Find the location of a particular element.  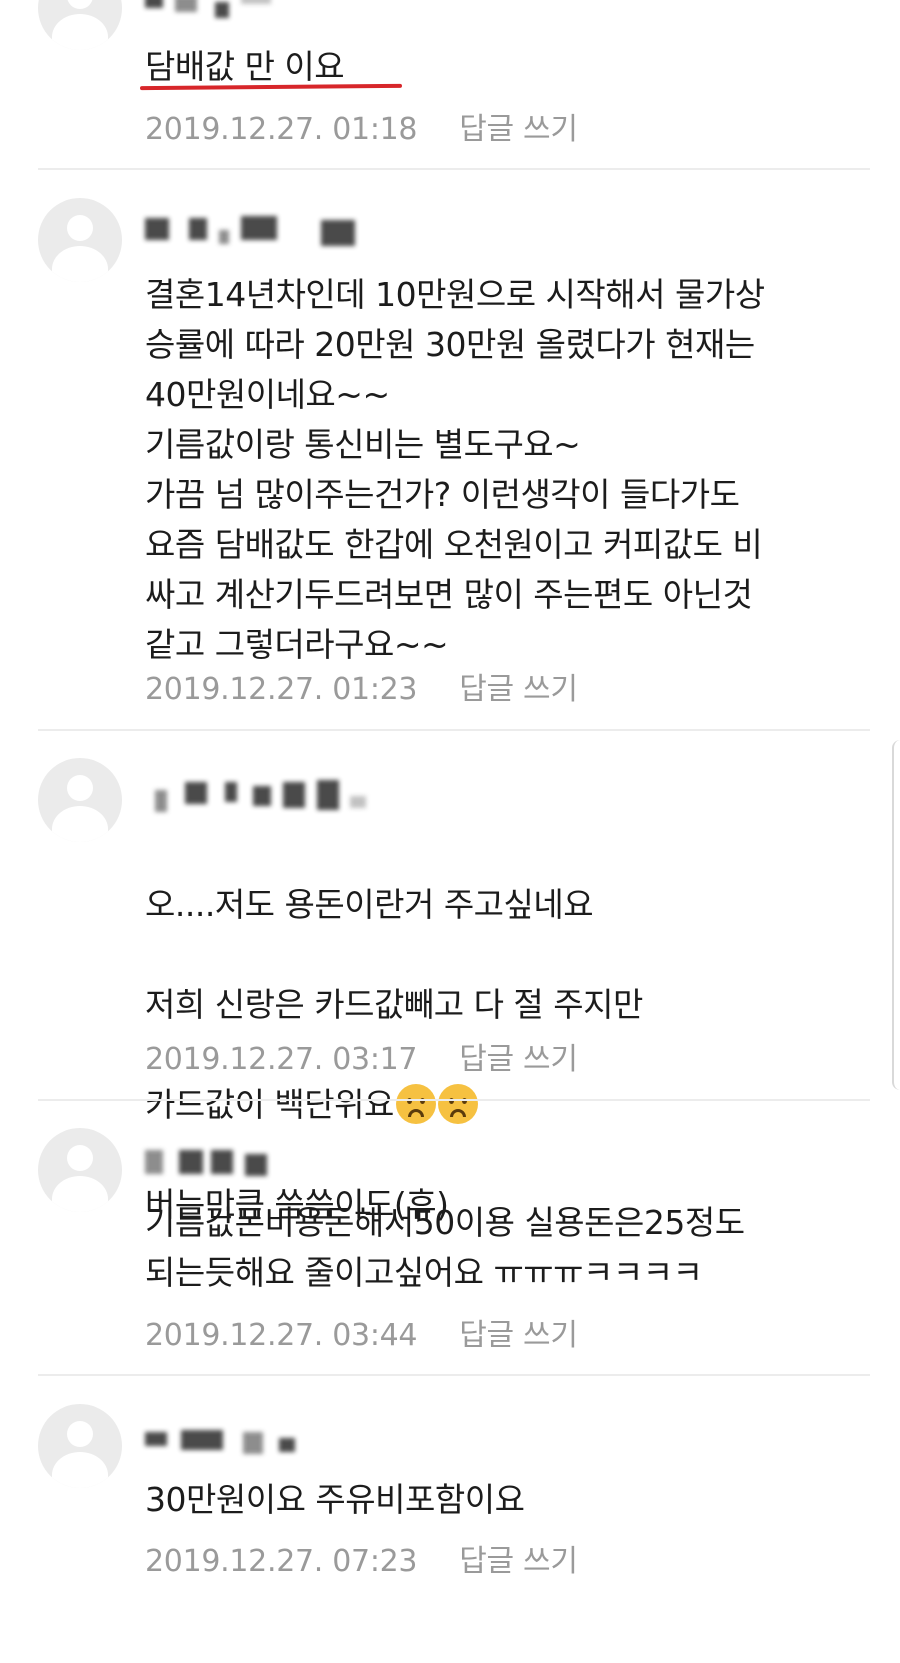

comment-line: 저희 신랑은 카드값빼고 다 절 주지만 is located at coordinates (394, 1004).